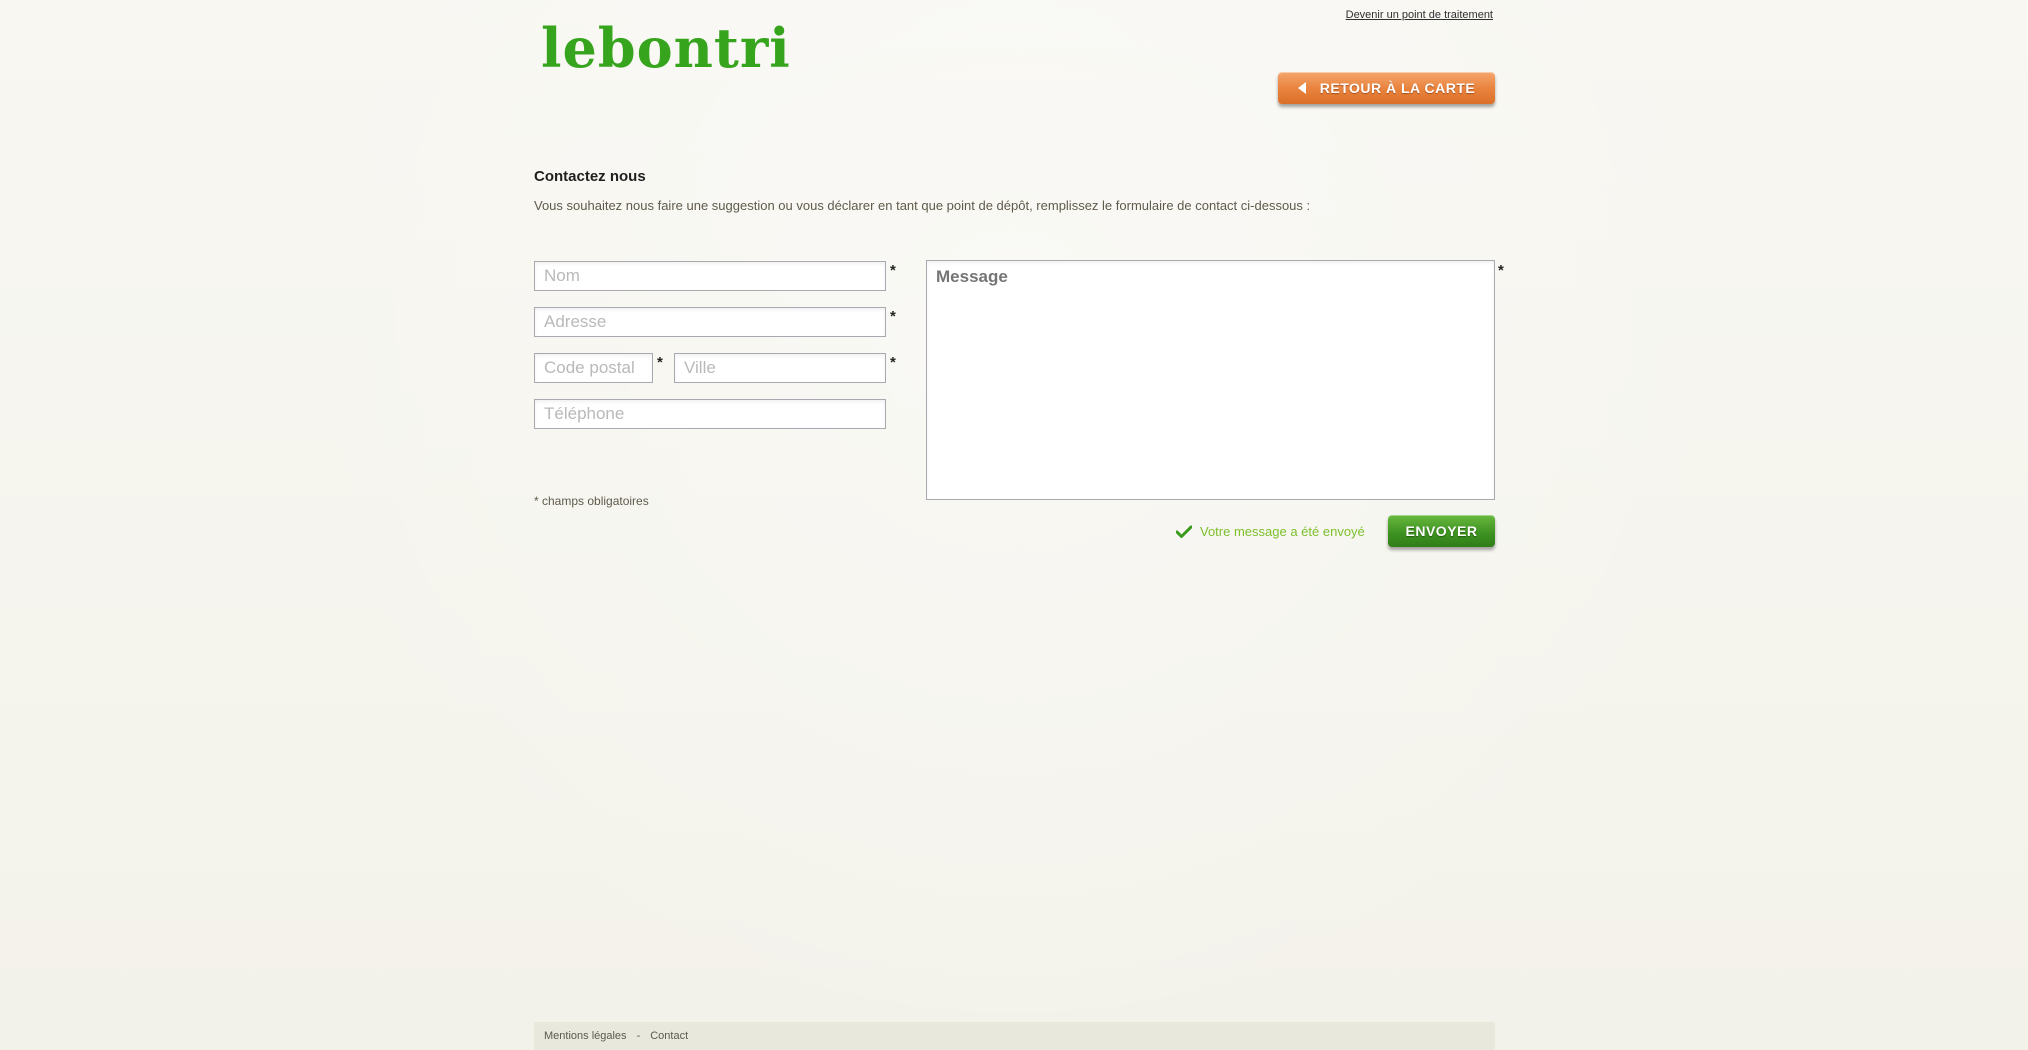 The height and width of the screenshot is (1050, 2028). I want to click on postal-code-input, so click(593, 368).